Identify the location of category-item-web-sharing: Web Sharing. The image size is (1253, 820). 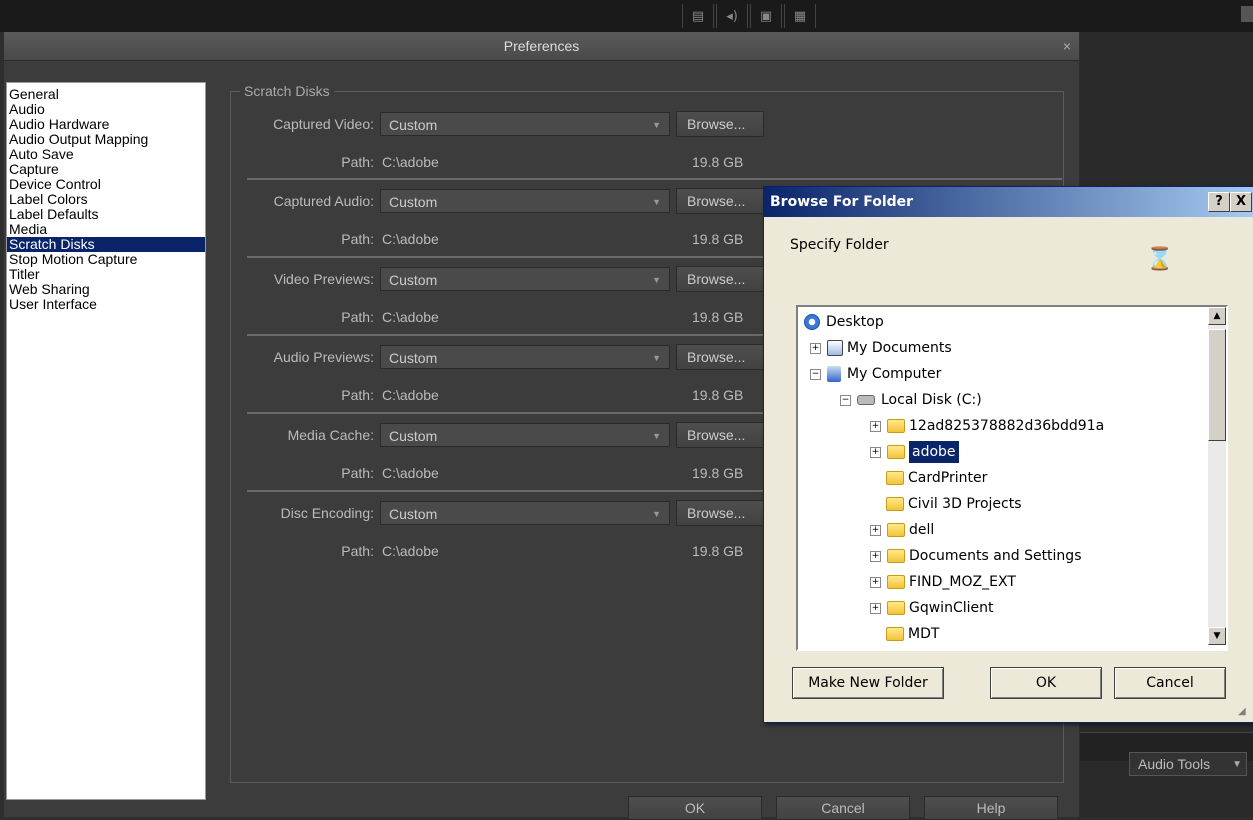
(106, 289).